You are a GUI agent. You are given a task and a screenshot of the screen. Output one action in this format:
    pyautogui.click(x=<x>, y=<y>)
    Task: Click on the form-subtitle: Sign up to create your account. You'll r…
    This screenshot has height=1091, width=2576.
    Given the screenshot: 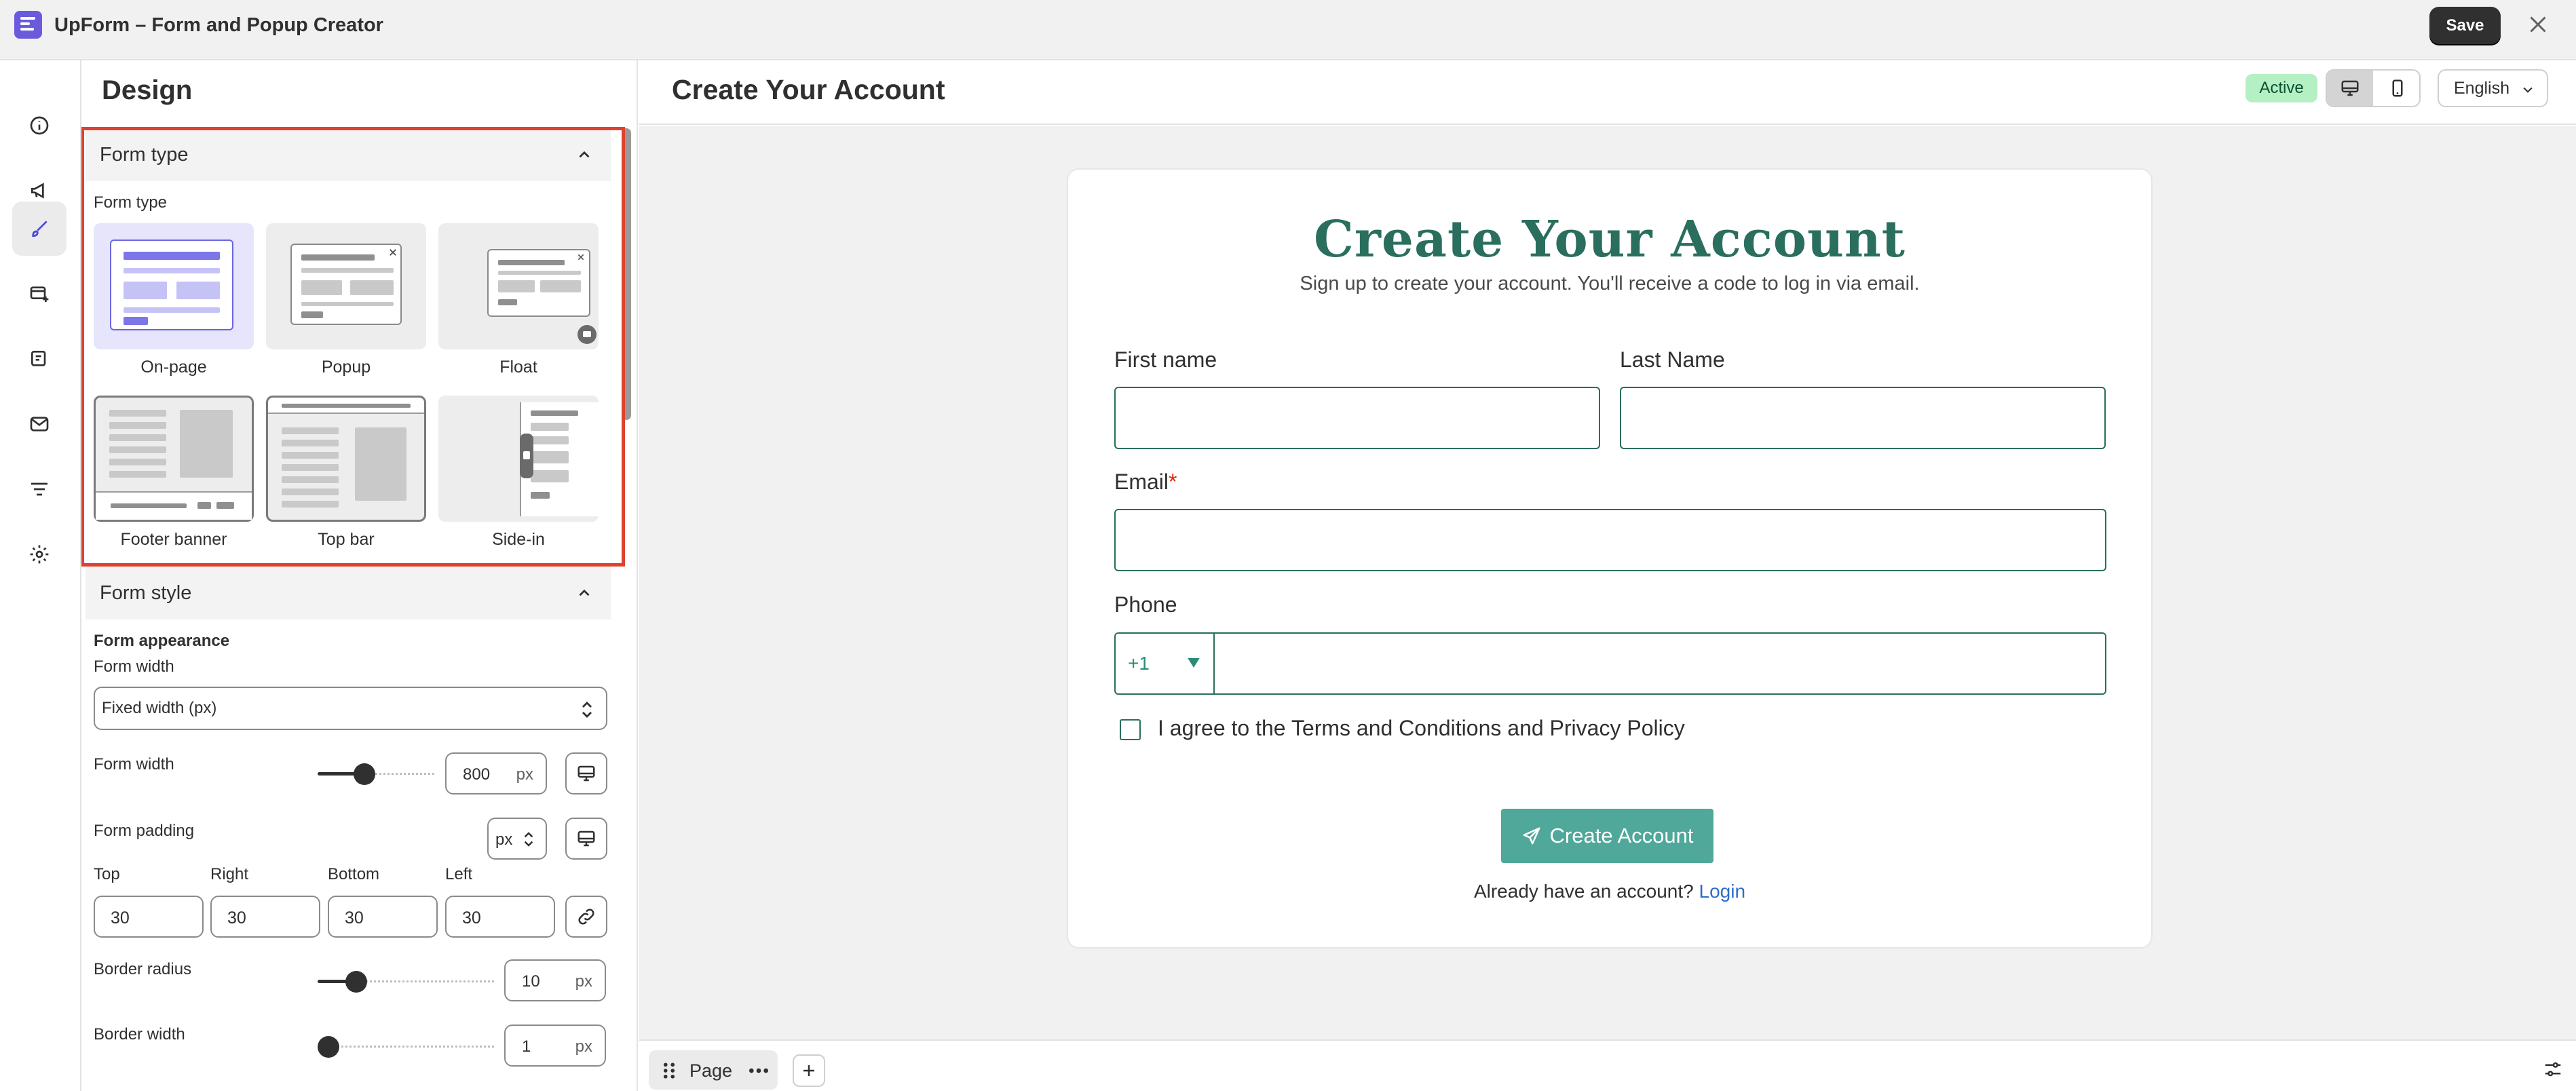 What is the action you would take?
    pyautogui.click(x=1610, y=283)
    